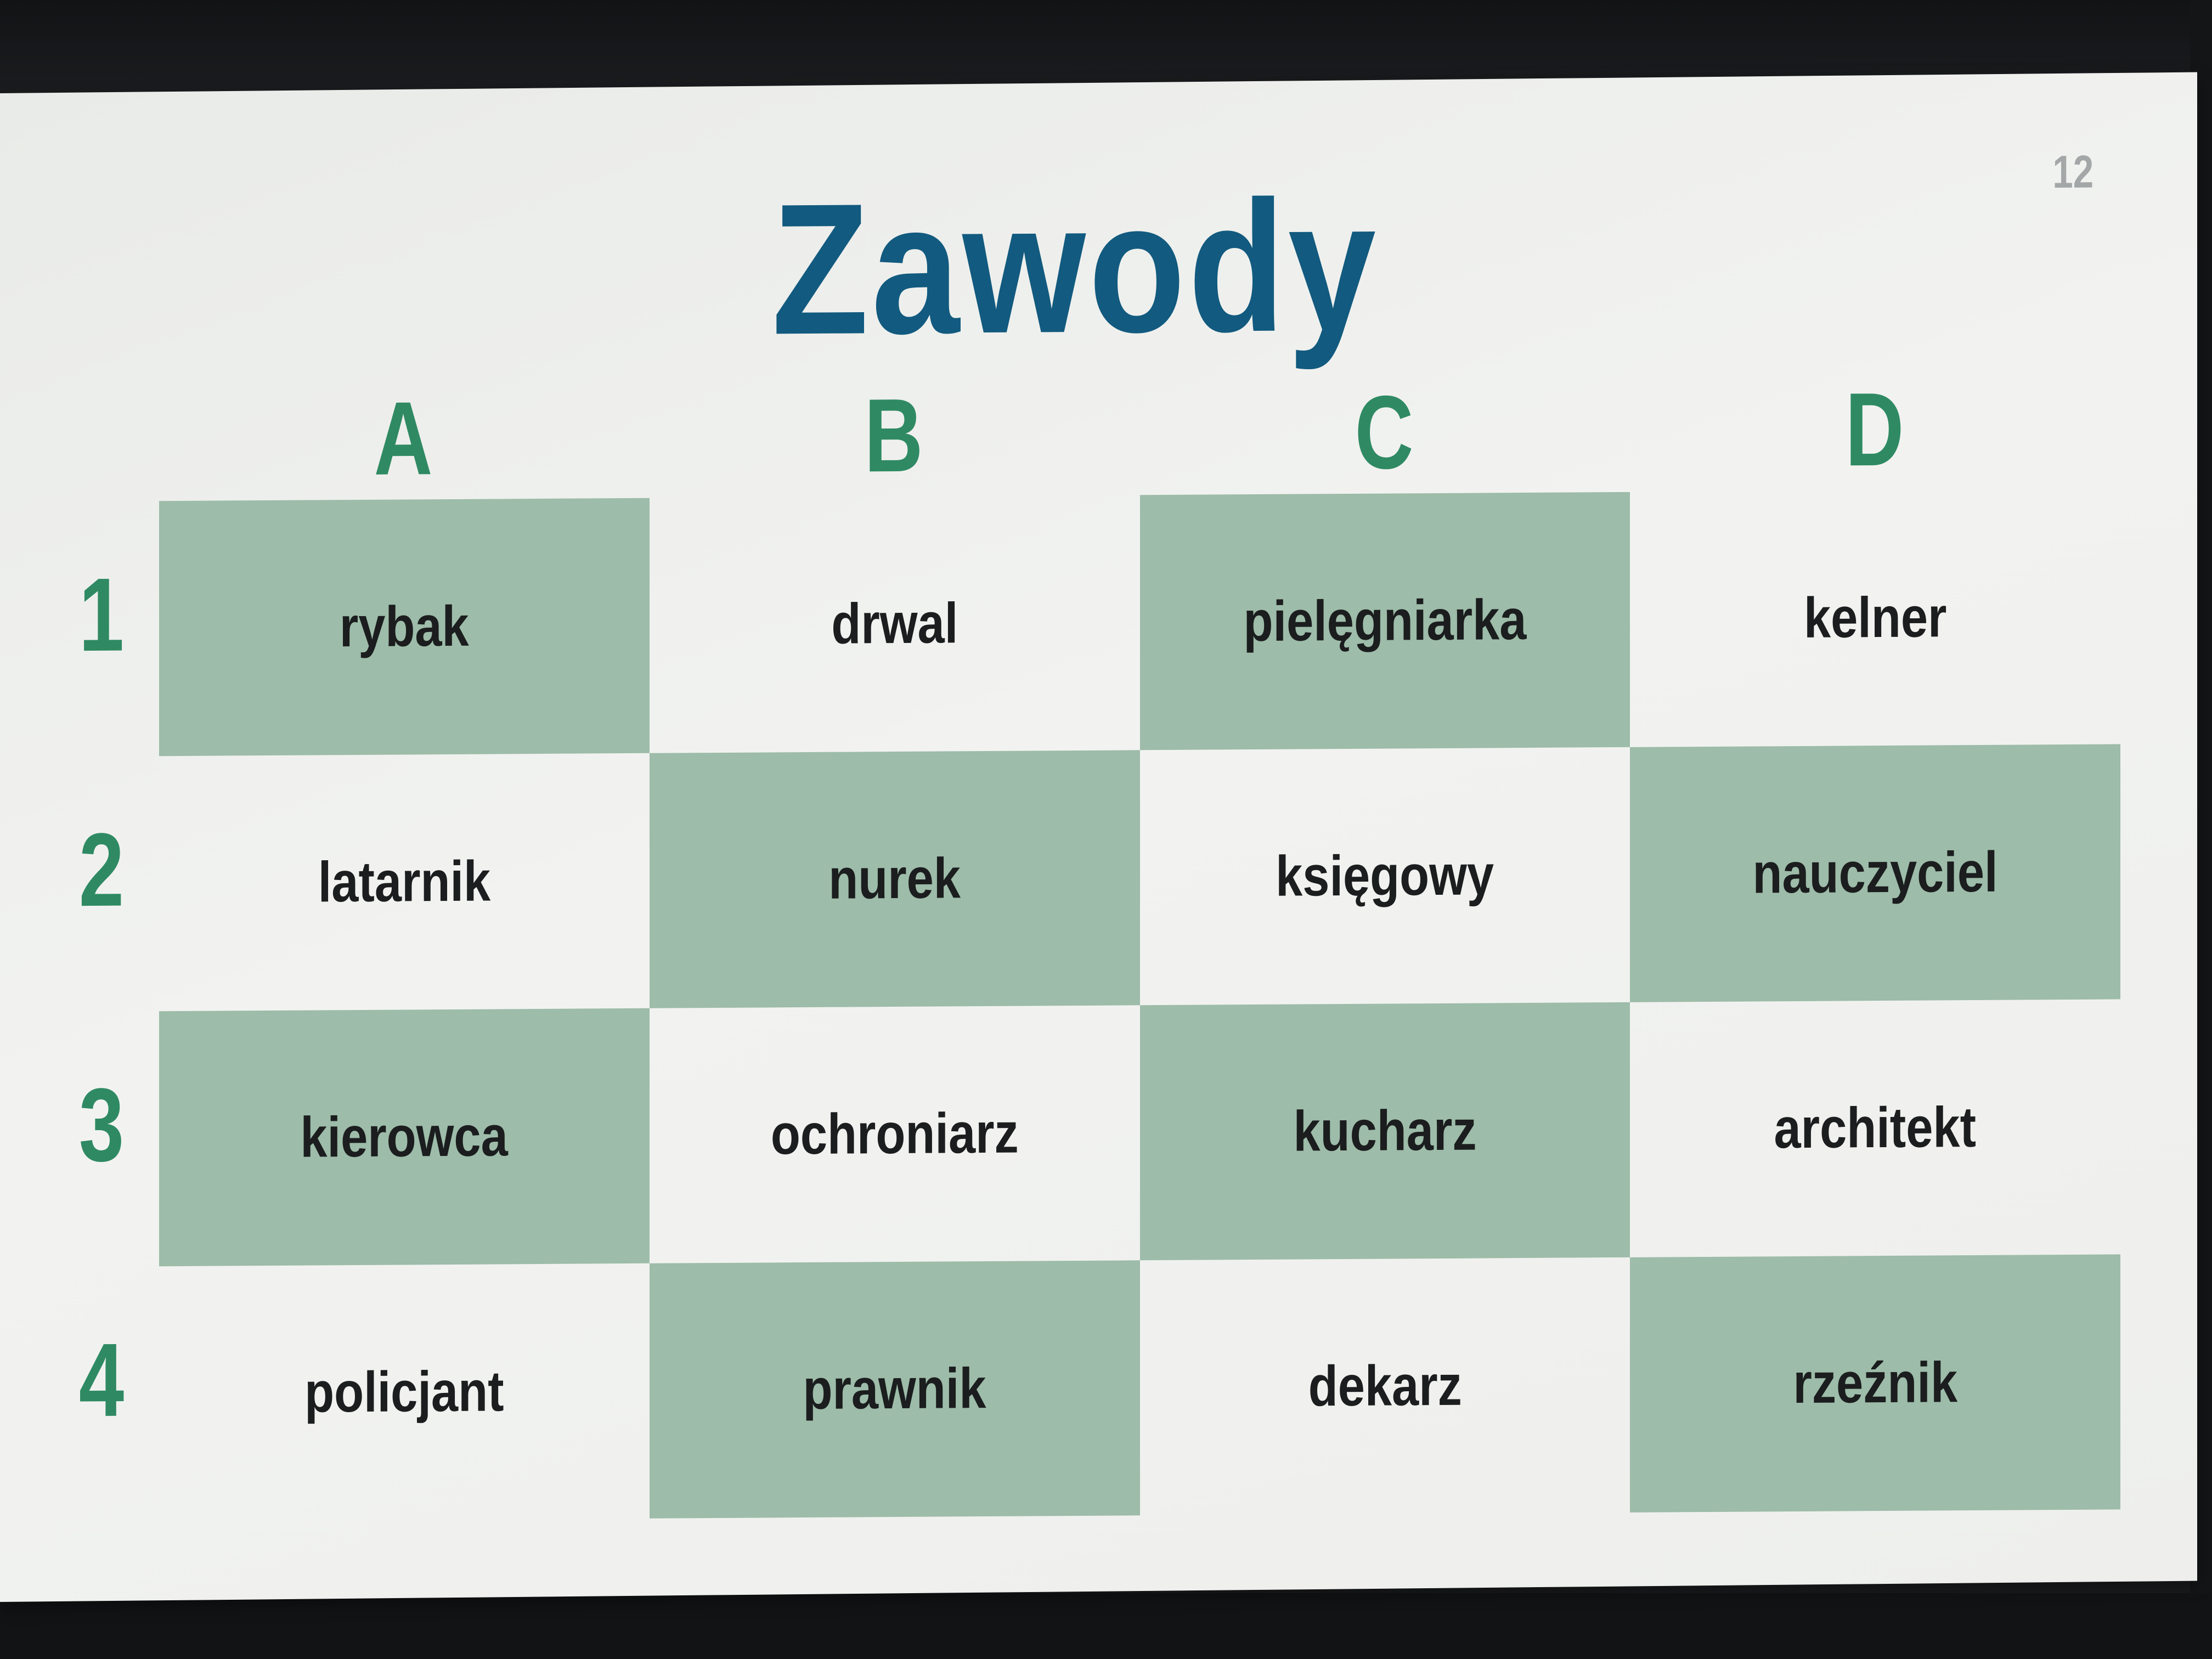  I want to click on cell-c4: dekarz, so click(1385, 1386).